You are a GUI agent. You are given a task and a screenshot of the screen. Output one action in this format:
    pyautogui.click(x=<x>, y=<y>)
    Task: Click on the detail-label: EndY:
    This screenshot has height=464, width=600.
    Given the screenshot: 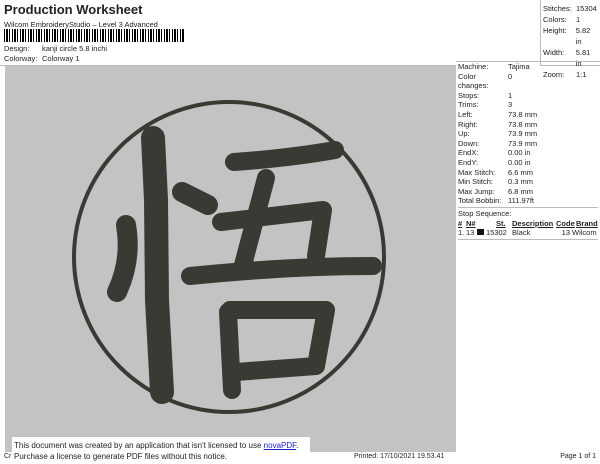 What is the action you would take?
    pyautogui.click(x=468, y=162)
    